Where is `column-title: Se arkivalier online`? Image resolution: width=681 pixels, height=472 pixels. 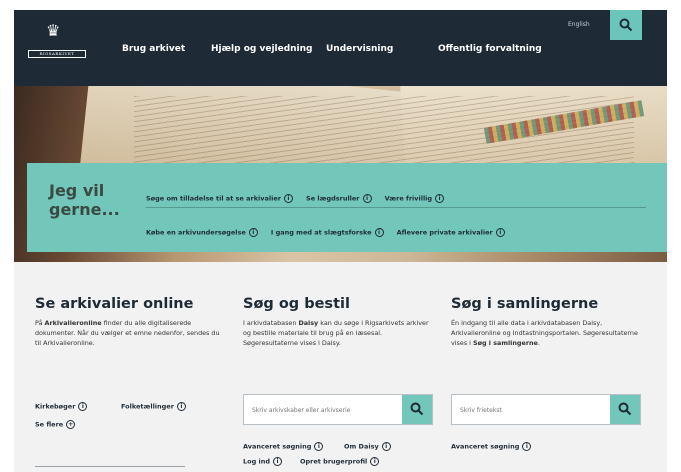 column-title: Se arkivalier online is located at coordinates (114, 304).